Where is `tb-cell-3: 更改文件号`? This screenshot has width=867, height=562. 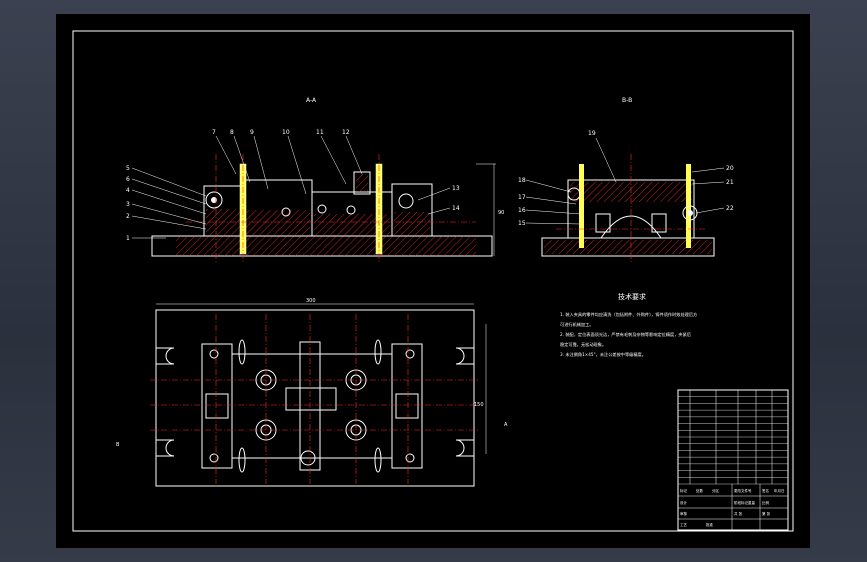 tb-cell-3: 更改文件号 is located at coordinates (743, 490).